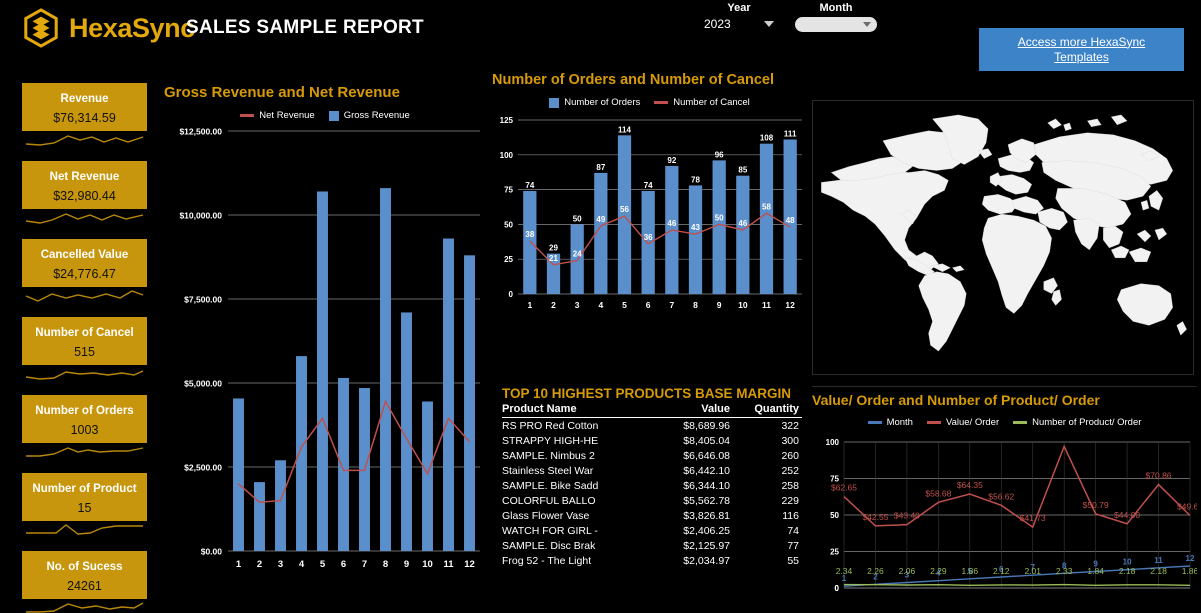 The height and width of the screenshot is (613, 1201). Describe the element at coordinates (719, 155) in the screenshot. I see `svg-text: 96` at that location.